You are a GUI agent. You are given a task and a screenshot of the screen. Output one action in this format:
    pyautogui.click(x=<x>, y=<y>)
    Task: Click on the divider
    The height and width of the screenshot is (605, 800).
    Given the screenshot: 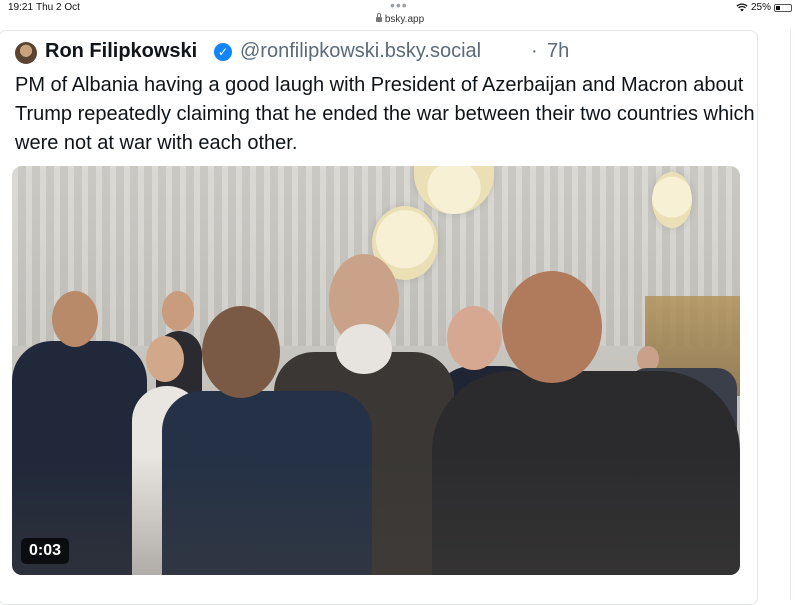 What is the action you would take?
    pyautogui.click(x=790, y=315)
    